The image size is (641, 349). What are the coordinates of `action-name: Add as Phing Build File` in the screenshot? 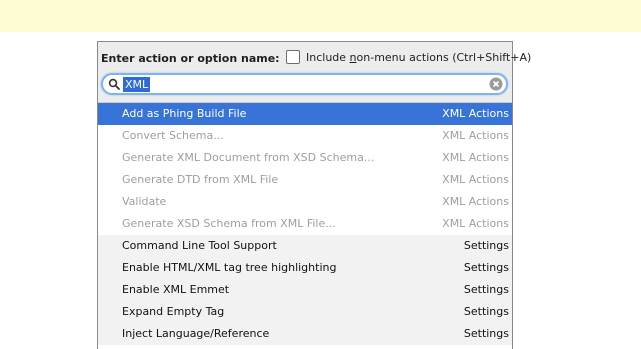 It's located at (184, 113).